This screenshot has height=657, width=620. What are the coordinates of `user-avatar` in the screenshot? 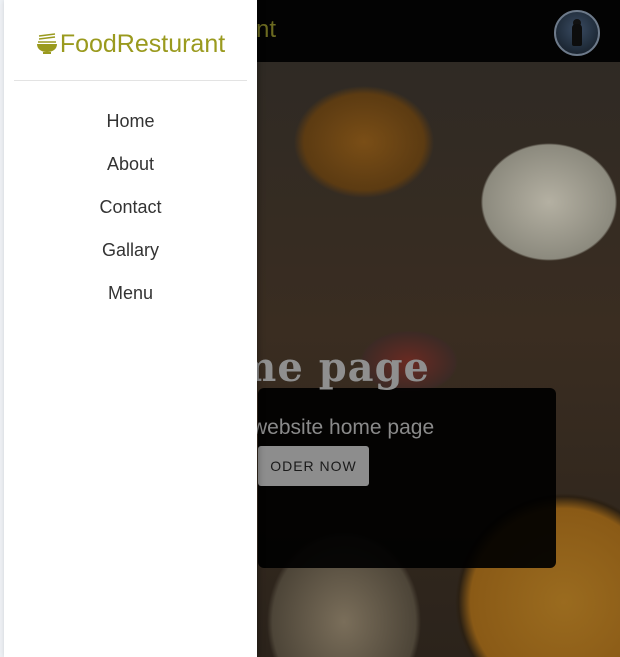 It's located at (577, 33).